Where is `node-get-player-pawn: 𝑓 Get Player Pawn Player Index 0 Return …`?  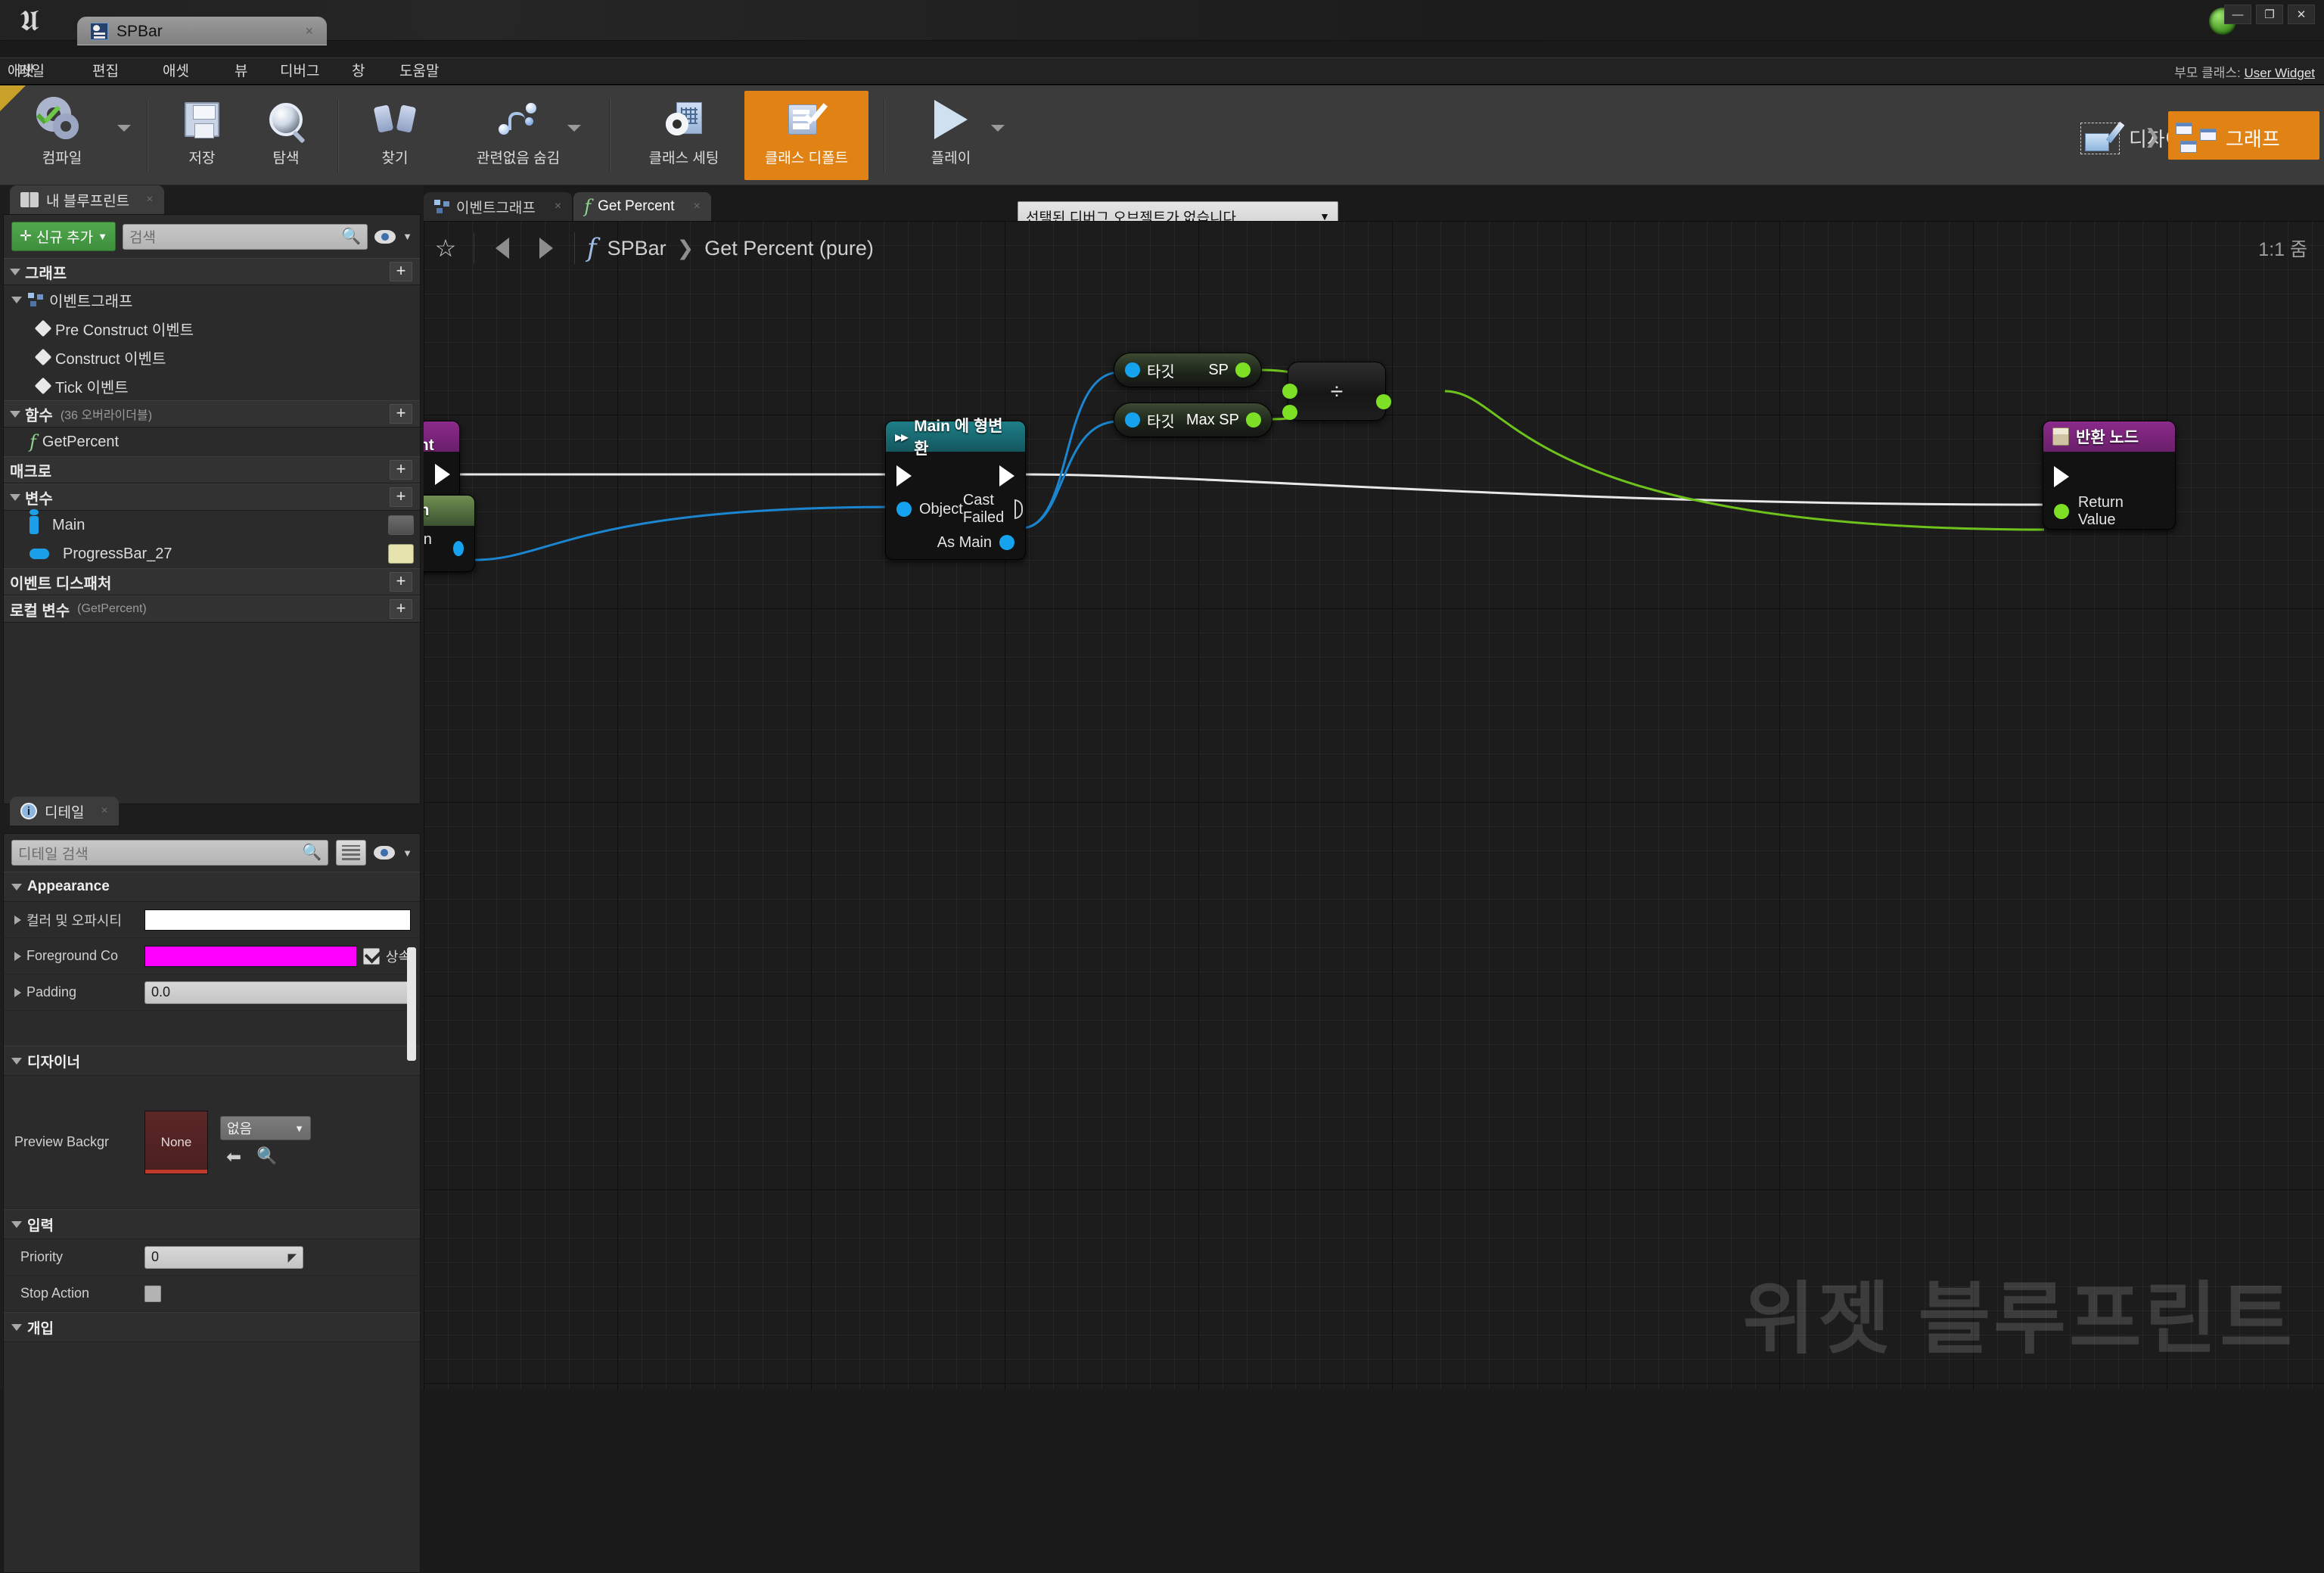 node-get-player-pawn: 𝑓 Get Player Pawn Player Index 0 Return … is located at coordinates (449, 533).